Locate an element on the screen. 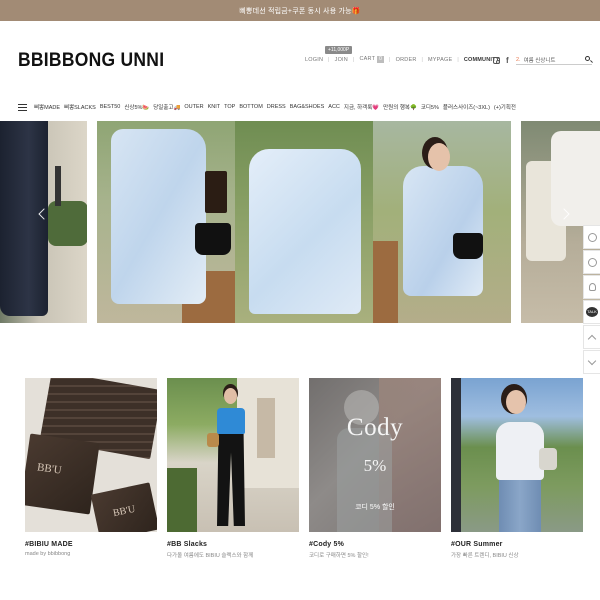 The width and height of the screenshot is (600, 600). card-subtitle: 코디로 구매하면 5% 할인! is located at coordinates (339, 556).